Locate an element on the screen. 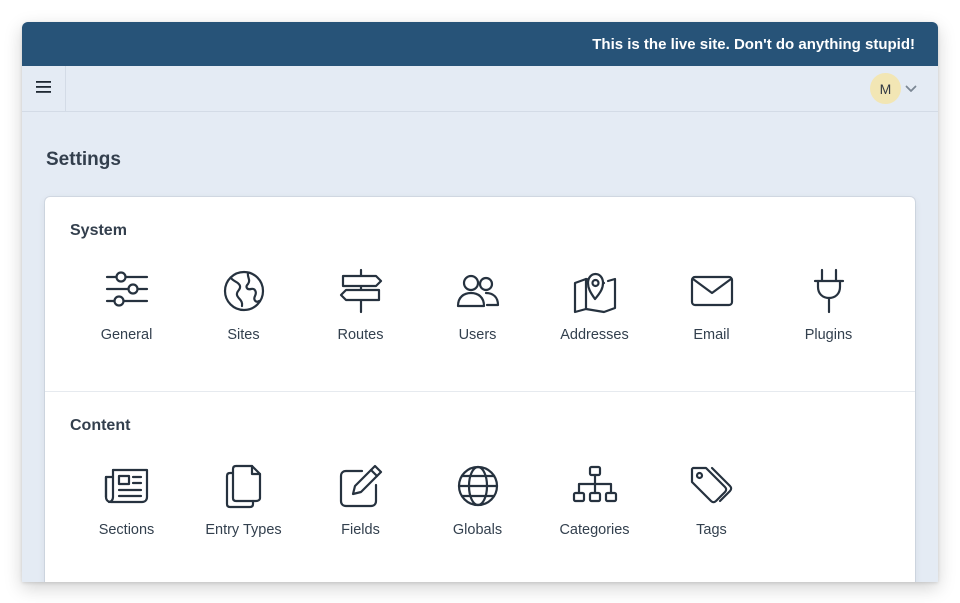  user-menu-button: M is located at coordinates (893, 88).